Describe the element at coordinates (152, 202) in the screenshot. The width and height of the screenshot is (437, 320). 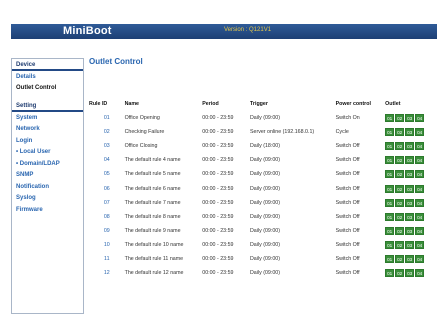
I see `rule-name-cell: The default rule 7 name` at that location.